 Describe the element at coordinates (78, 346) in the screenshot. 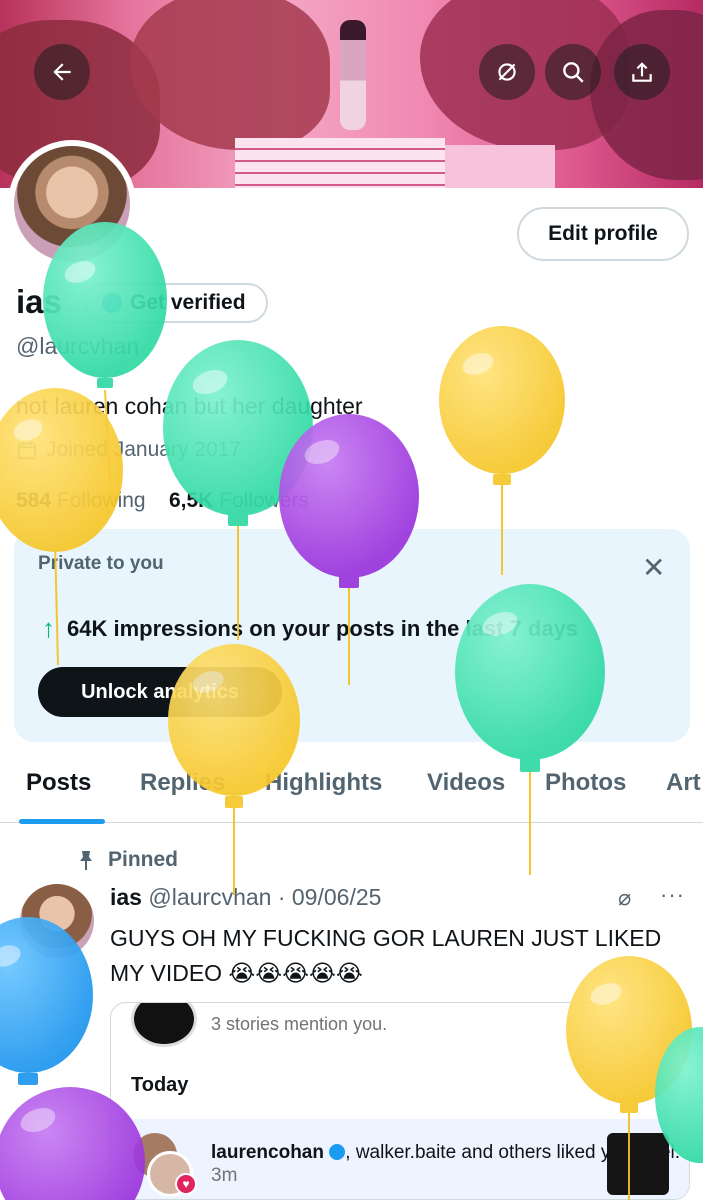

I see `profile-handle: @laurcvhan` at that location.